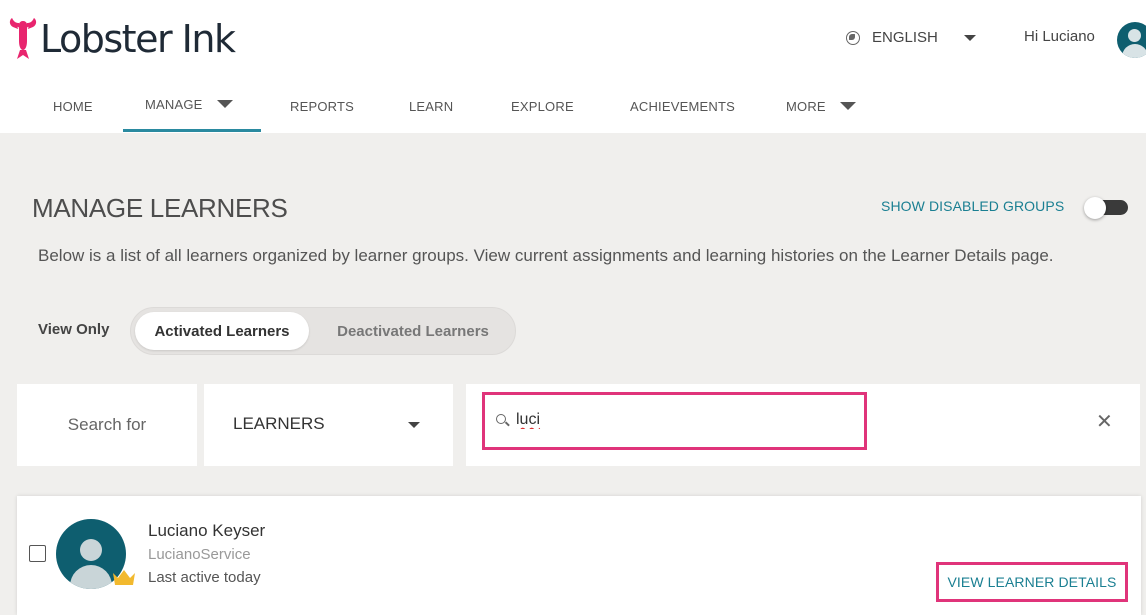  I want to click on search-for-label: Search for, so click(107, 425).